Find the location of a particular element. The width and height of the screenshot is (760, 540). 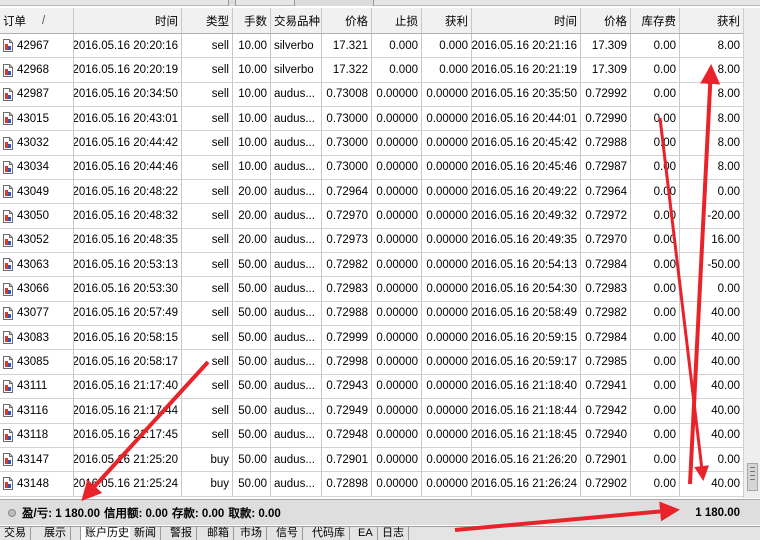

tab-2: 账户历史 is located at coordinates (107, 533).